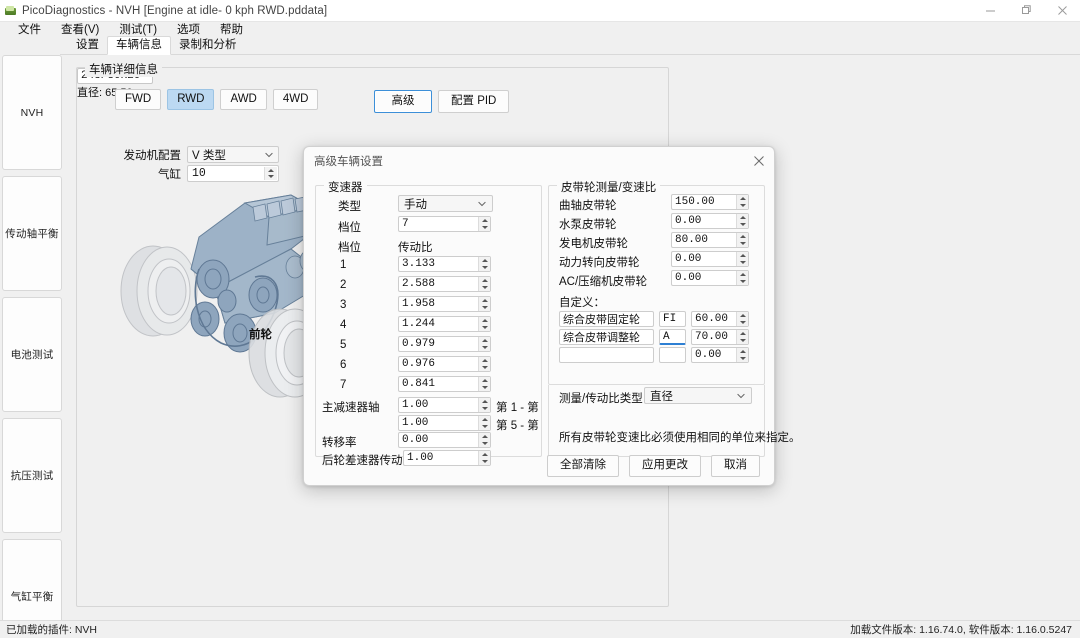 The image size is (1080, 638). I want to click on menu-options: 选项, so click(188, 30).